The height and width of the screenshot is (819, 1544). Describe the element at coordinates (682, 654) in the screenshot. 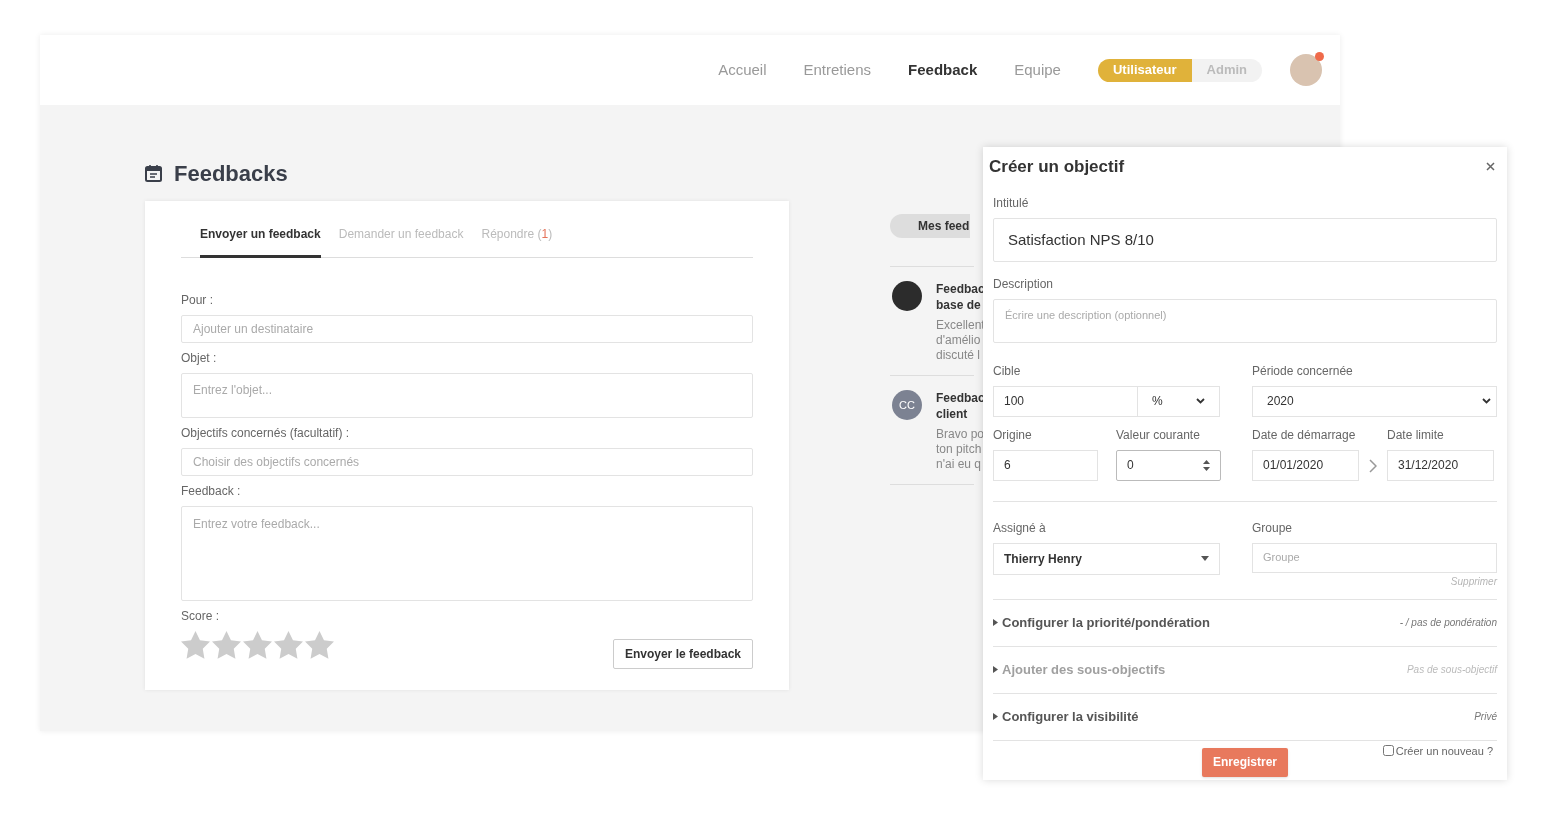

I see `send-feedback-button: Envoyer le feedback` at that location.